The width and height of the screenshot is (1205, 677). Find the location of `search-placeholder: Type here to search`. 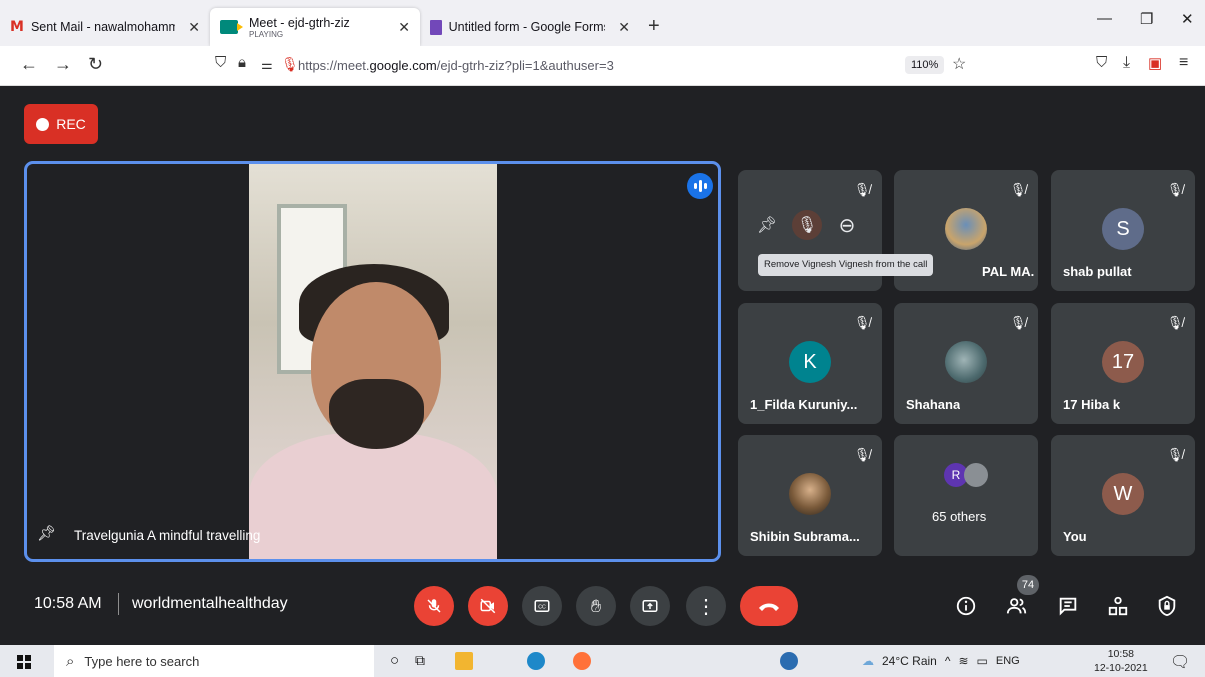

search-placeholder: Type here to search is located at coordinates (142, 661).